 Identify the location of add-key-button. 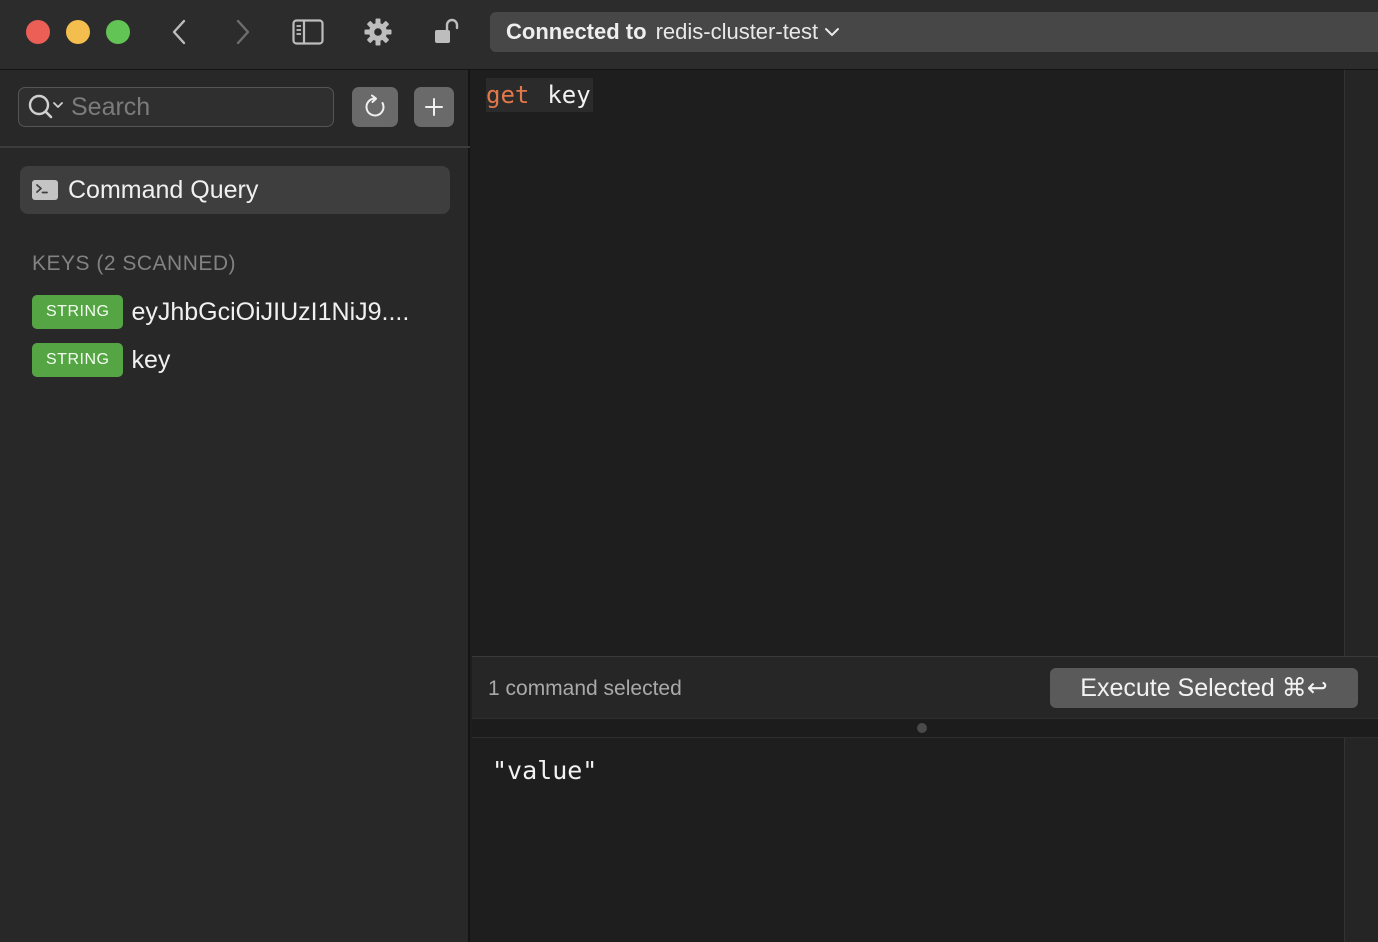
(434, 107).